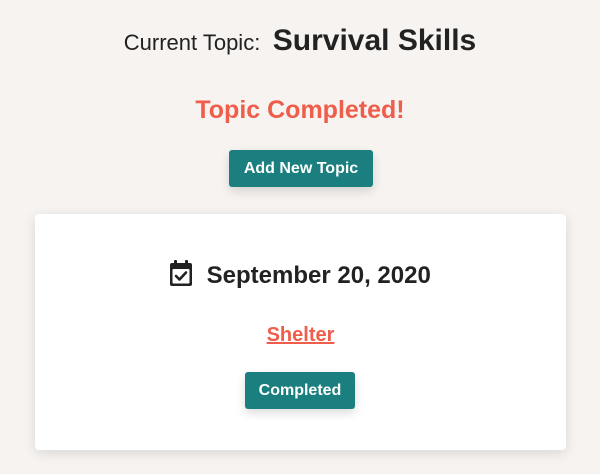  I want to click on current-topic-title: Survival Skills, so click(374, 40).